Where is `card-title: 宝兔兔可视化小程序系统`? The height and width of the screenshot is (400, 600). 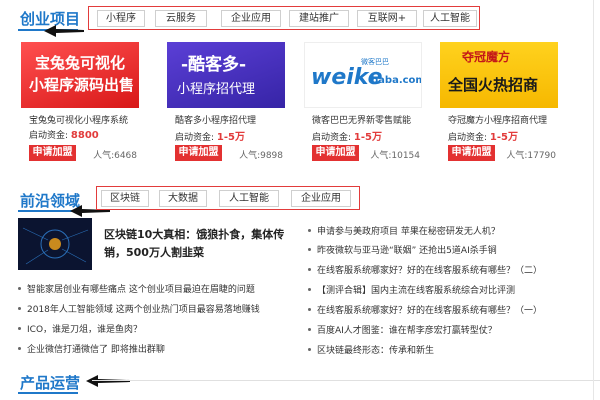
card-title: 宝兔兔可视化小程序系统 is located at coordinates (78, 119).